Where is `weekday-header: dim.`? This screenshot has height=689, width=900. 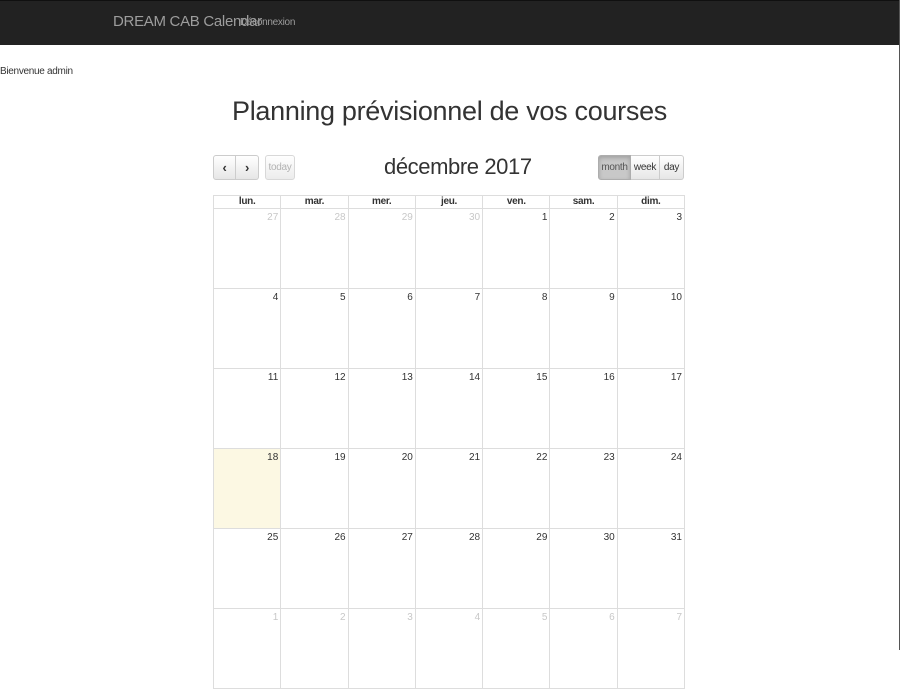 weekday-header: dim. is located at coordinates (651, 202).